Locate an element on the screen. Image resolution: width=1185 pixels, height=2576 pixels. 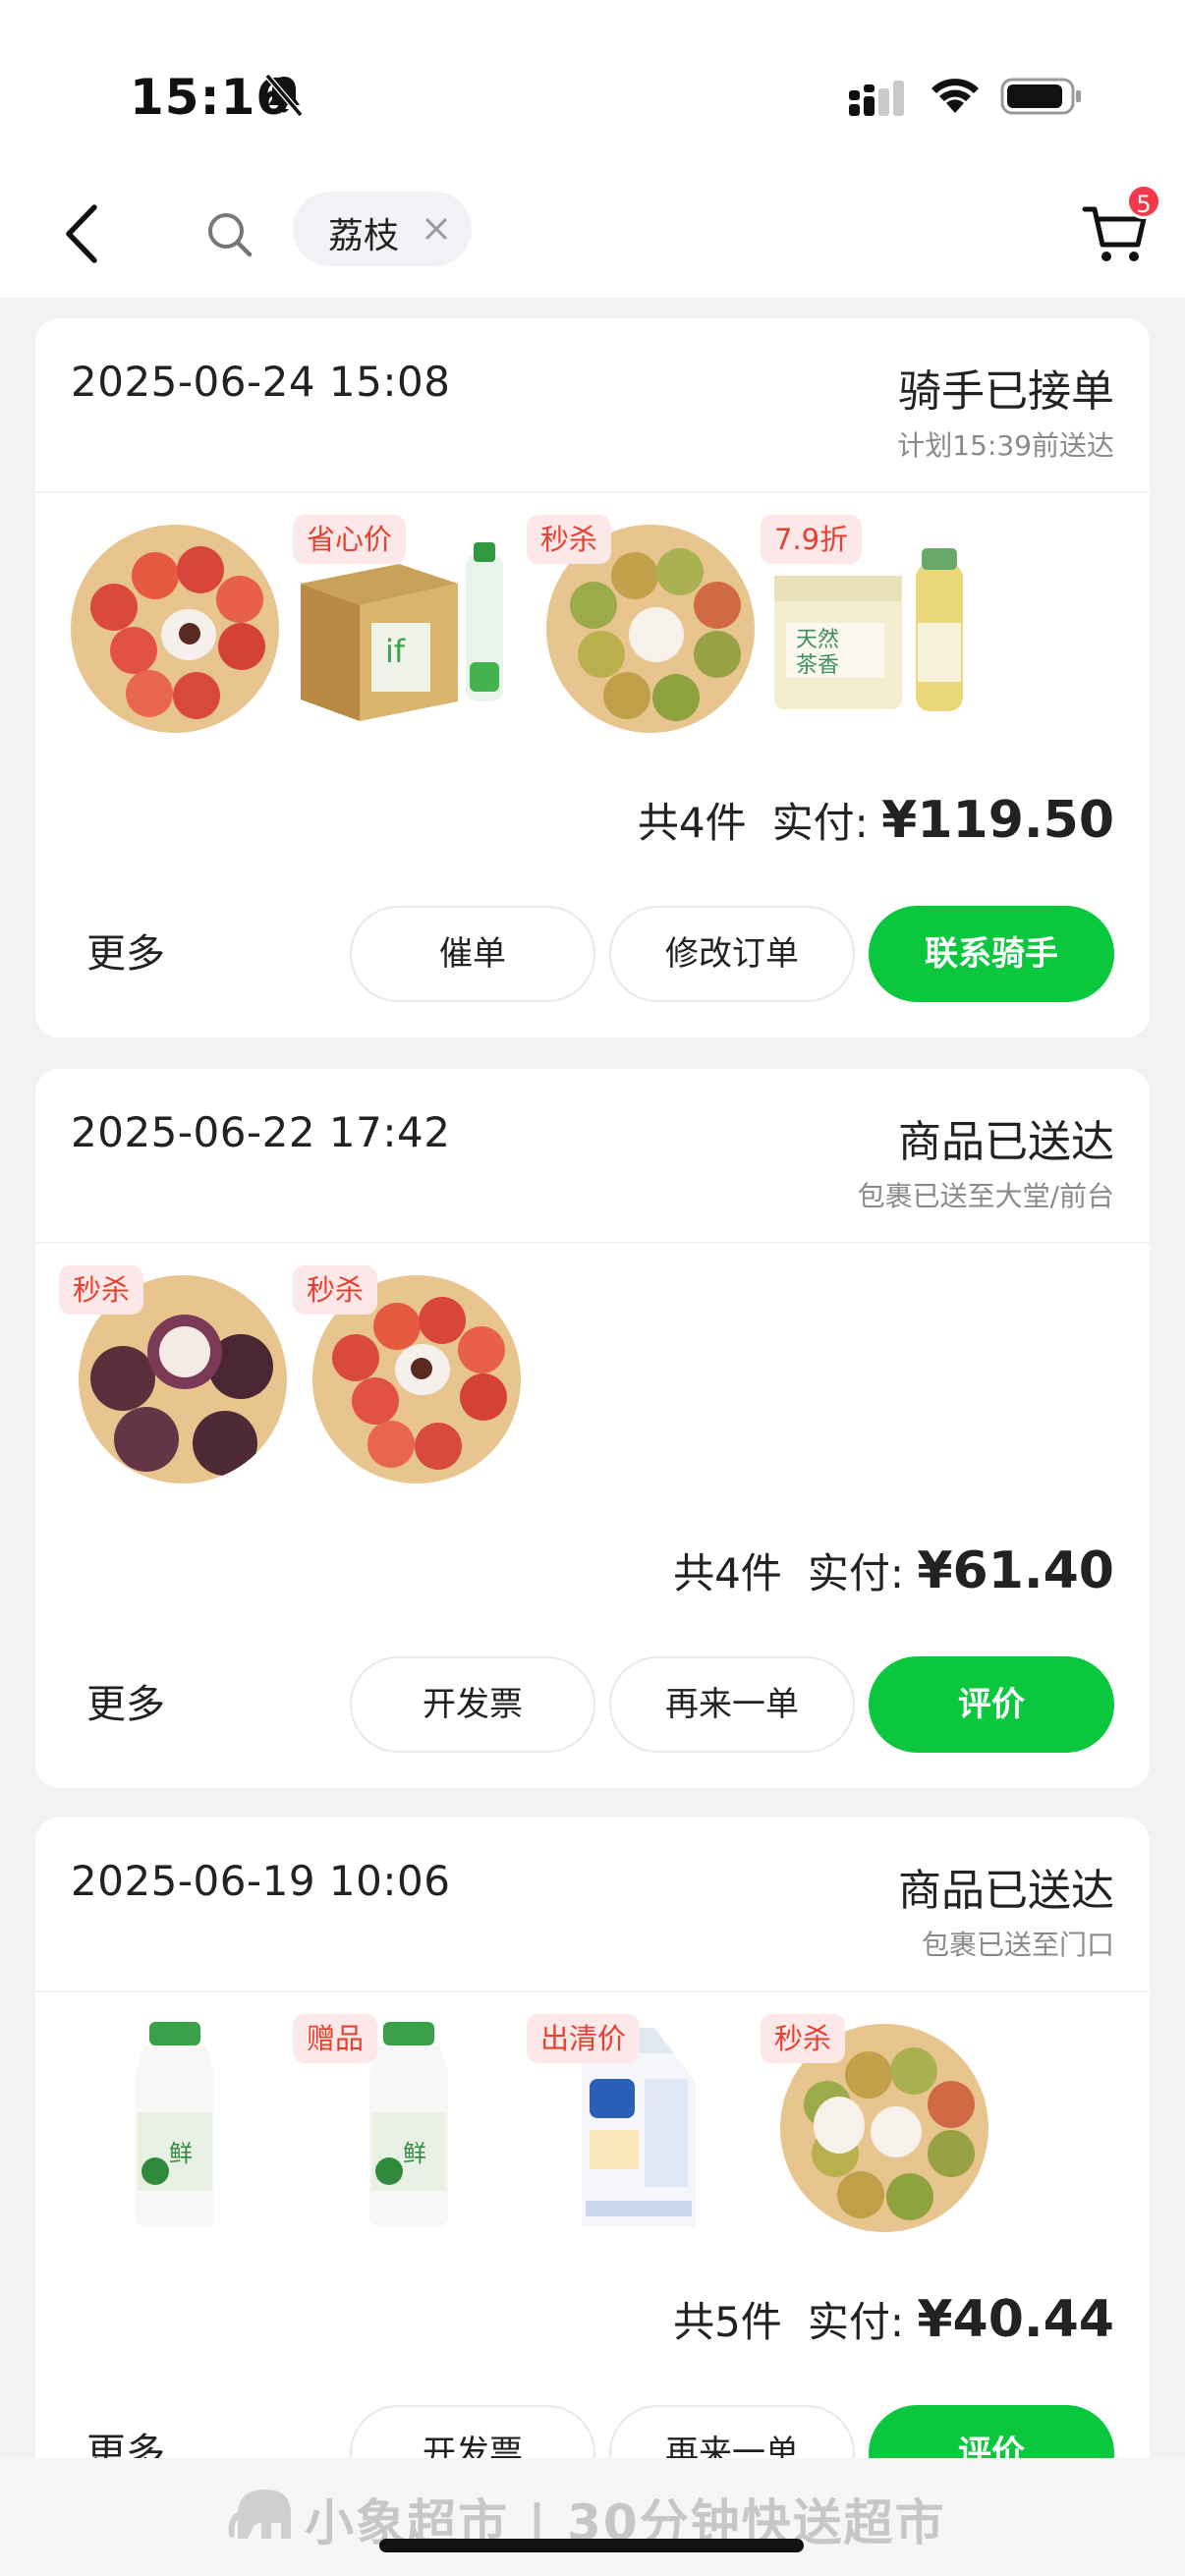
promo-tag: 省心价 is located at coordinates (350, 539).